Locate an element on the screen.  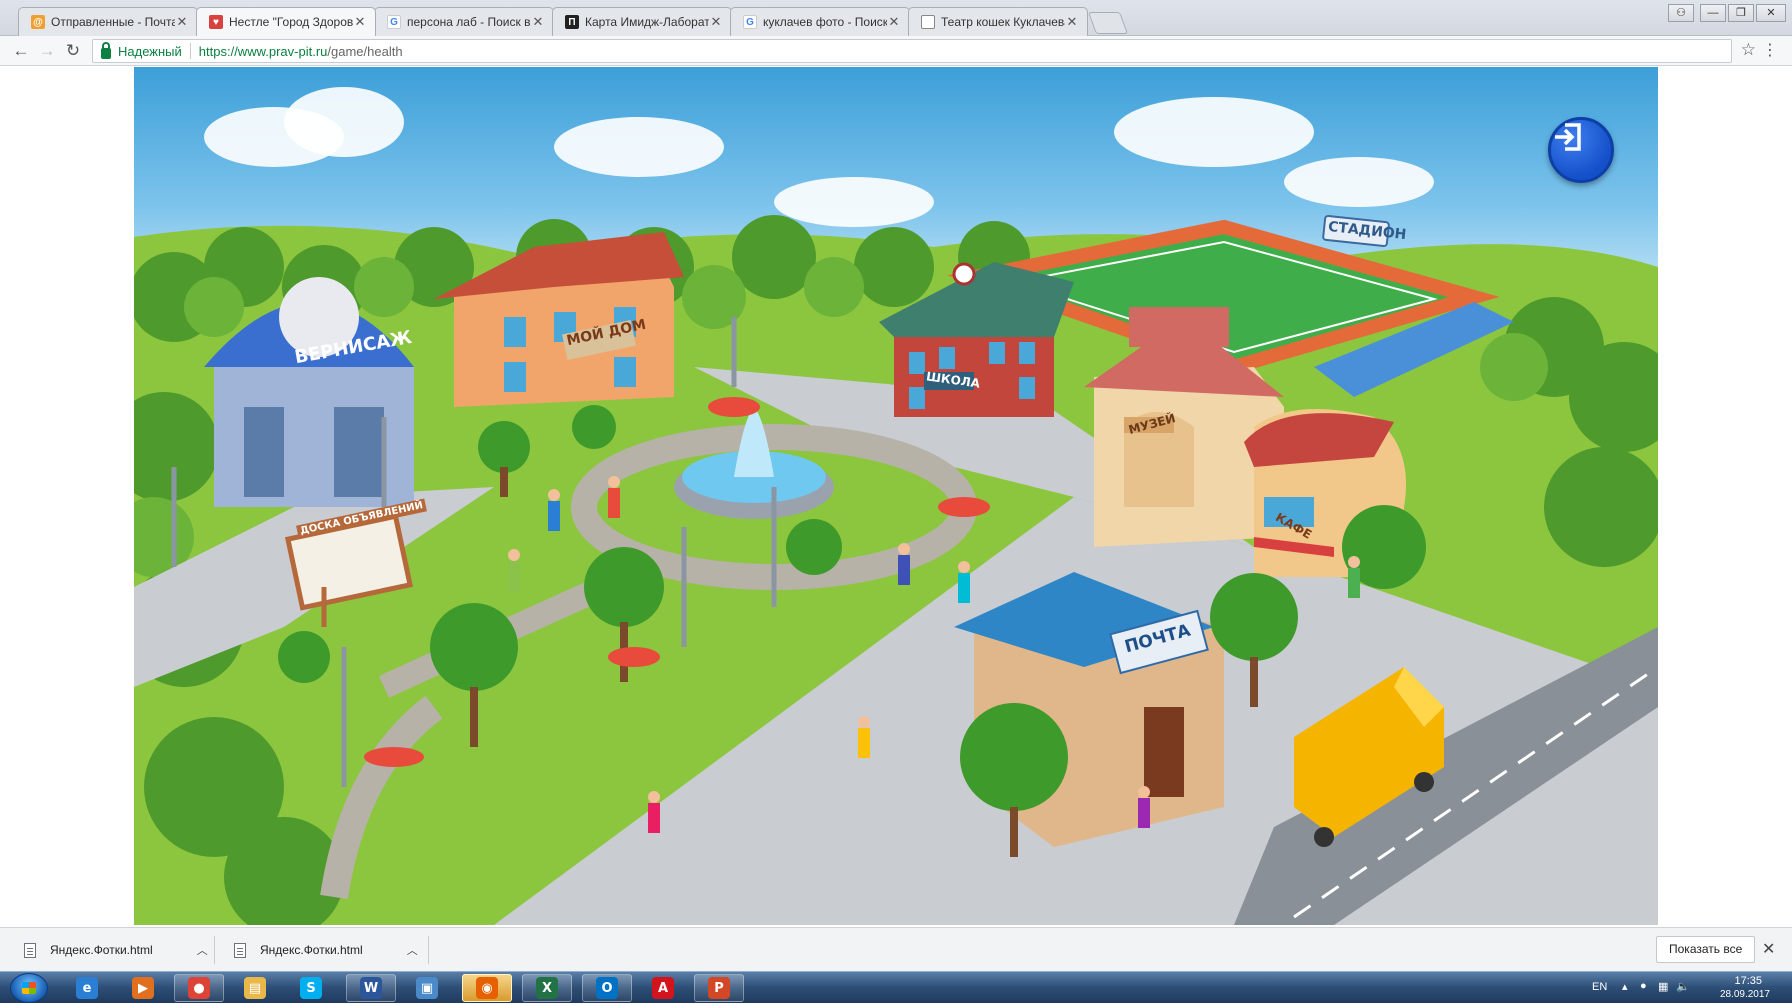
nestle-icon: ♥ is located at coordinates (216, 22).